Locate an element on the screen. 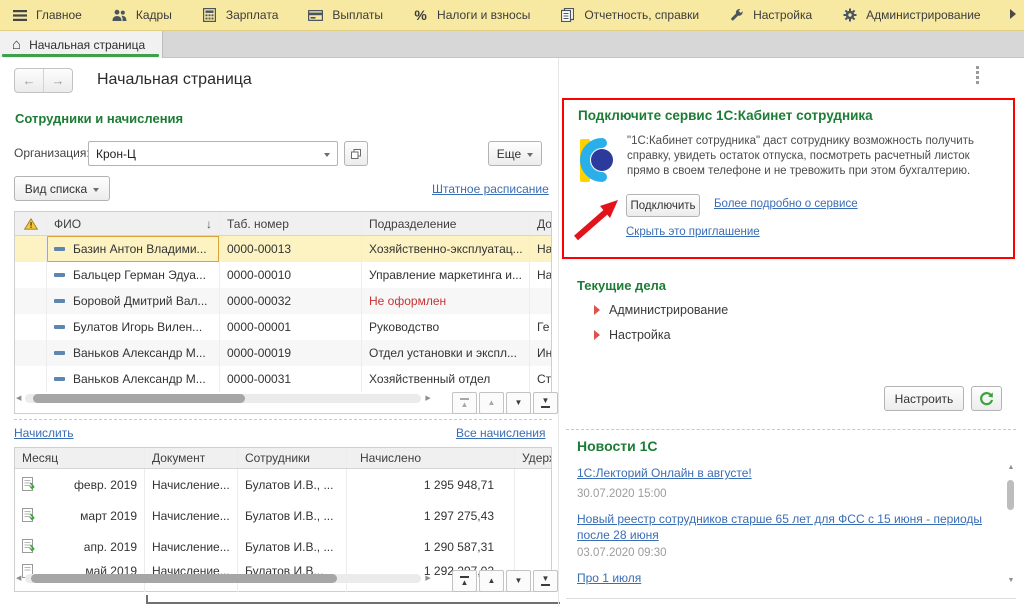  menu-item-main: Главное is located at coordinates (47, 15).